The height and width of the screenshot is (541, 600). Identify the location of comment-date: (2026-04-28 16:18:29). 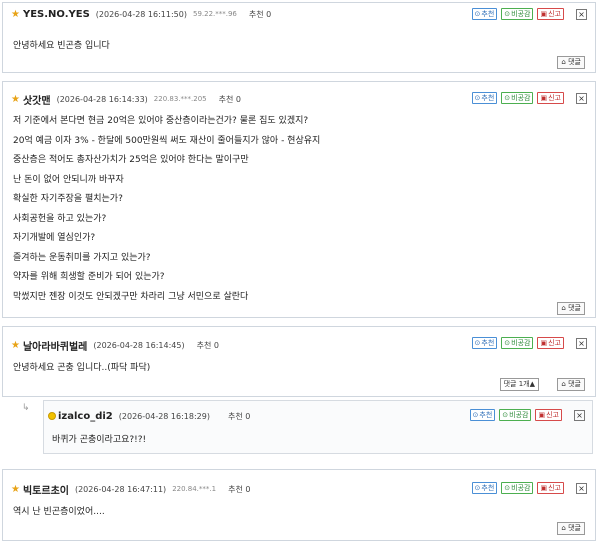
(164, 416).